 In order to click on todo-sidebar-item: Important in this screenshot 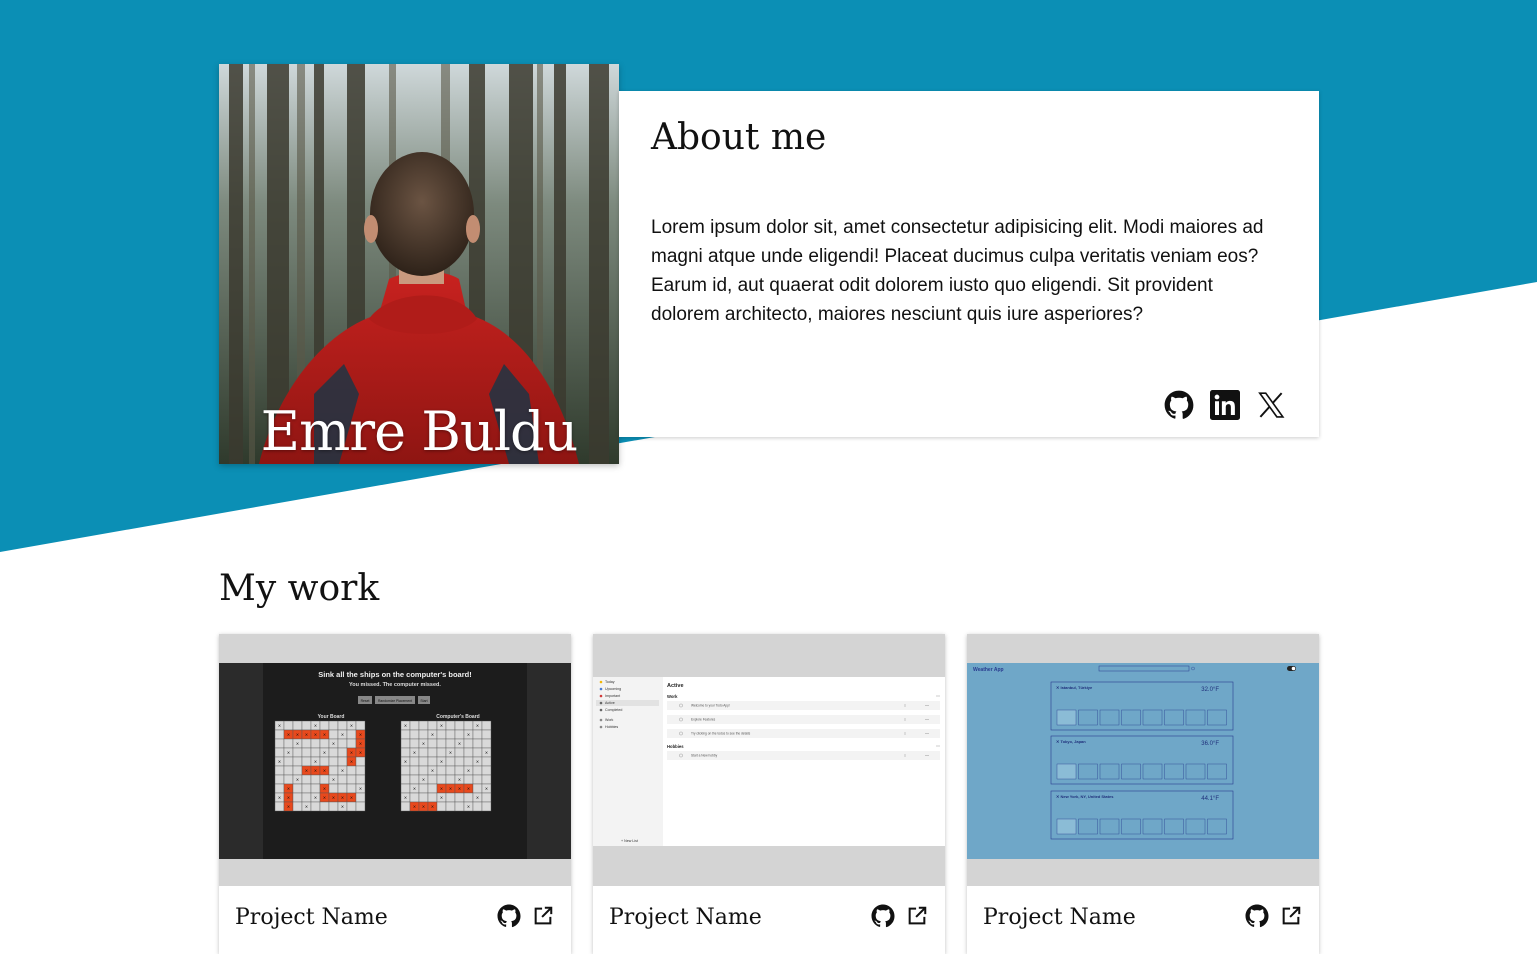, I will do `click(612, 696)`.